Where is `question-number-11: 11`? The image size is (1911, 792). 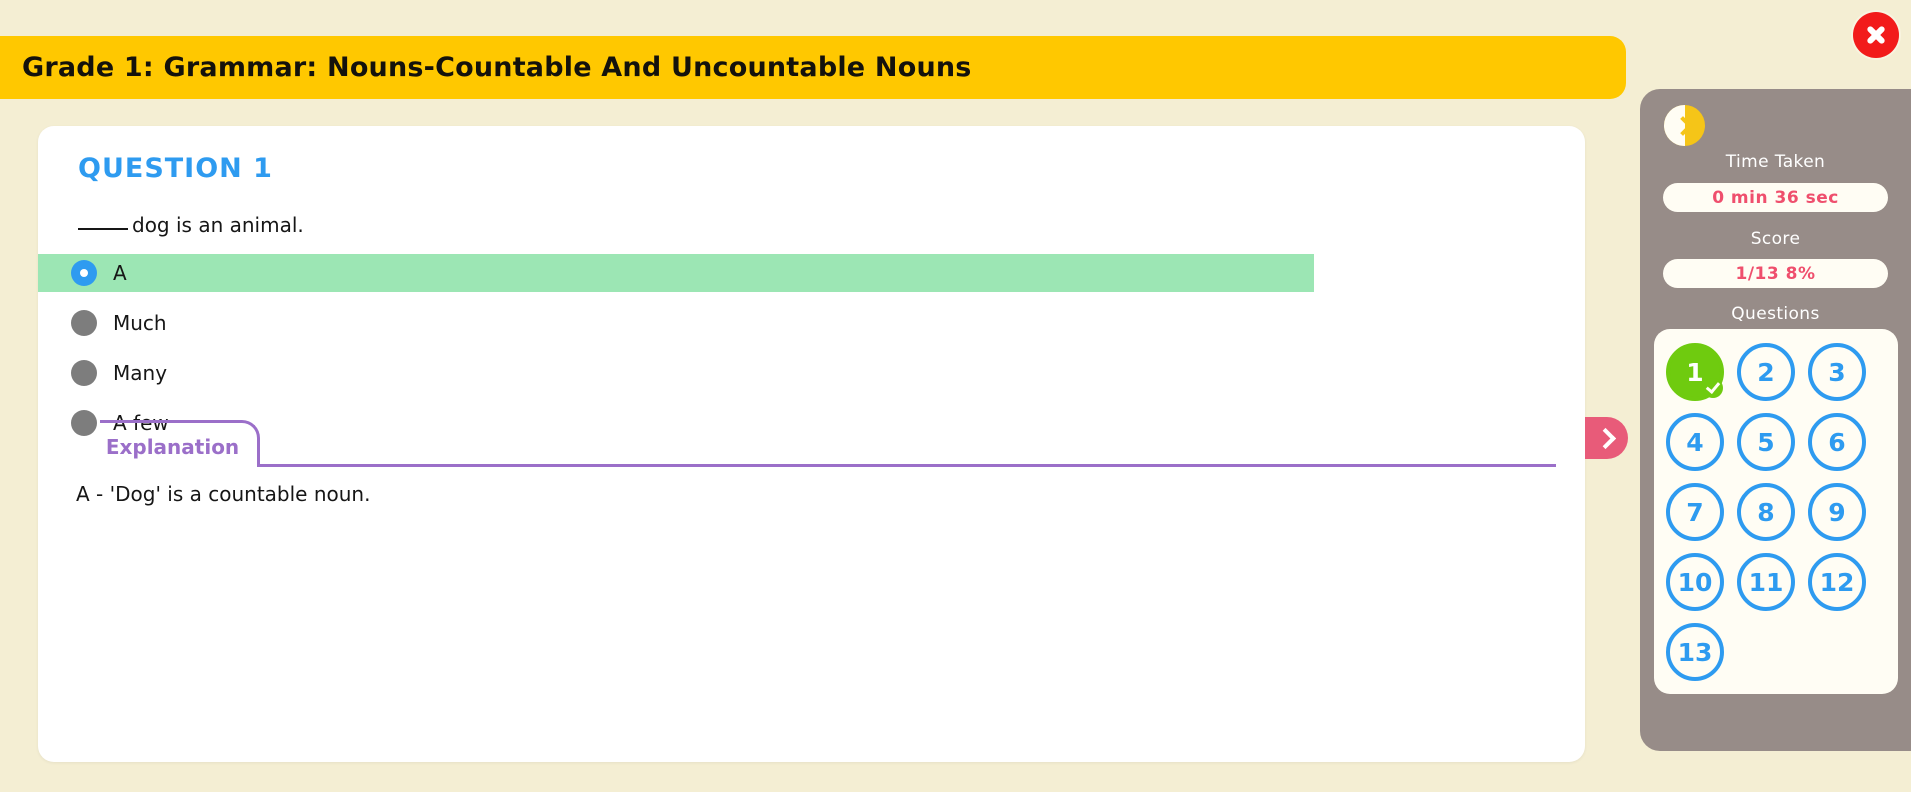 question-number-11: 11 is located at coordinates (1766, 582).